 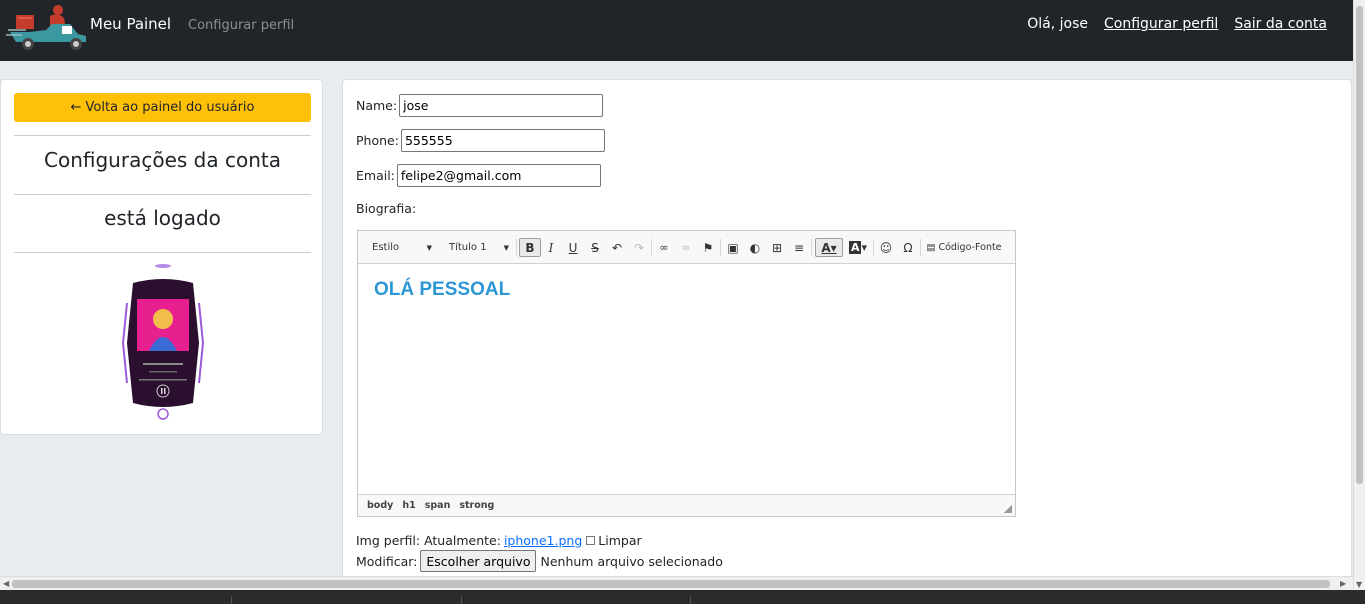 I want to click on profile-image-label: Img perfil: Atualmente:, so click(x=428, y=540).